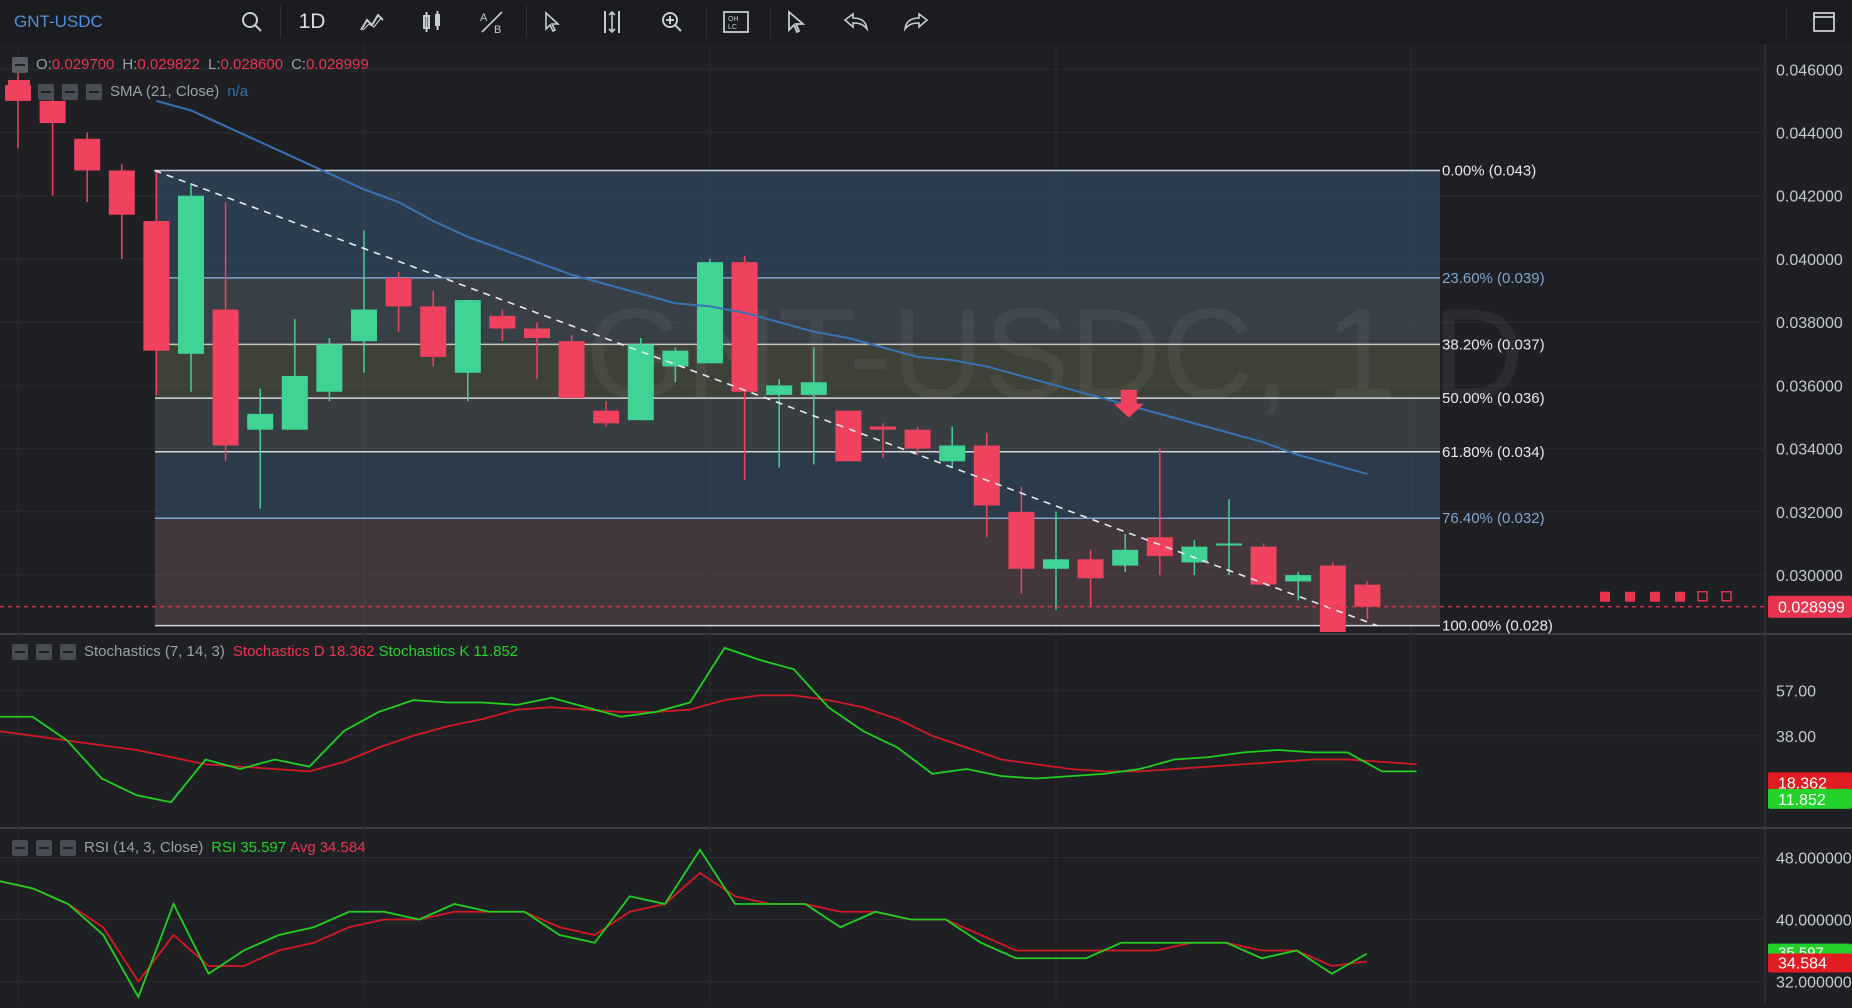 This screenshot has height=1008, width=1852. Describe the element at coordinates (1809, 513) in the screenshot. I see `price-axis-tick: 0.032000` at that location.